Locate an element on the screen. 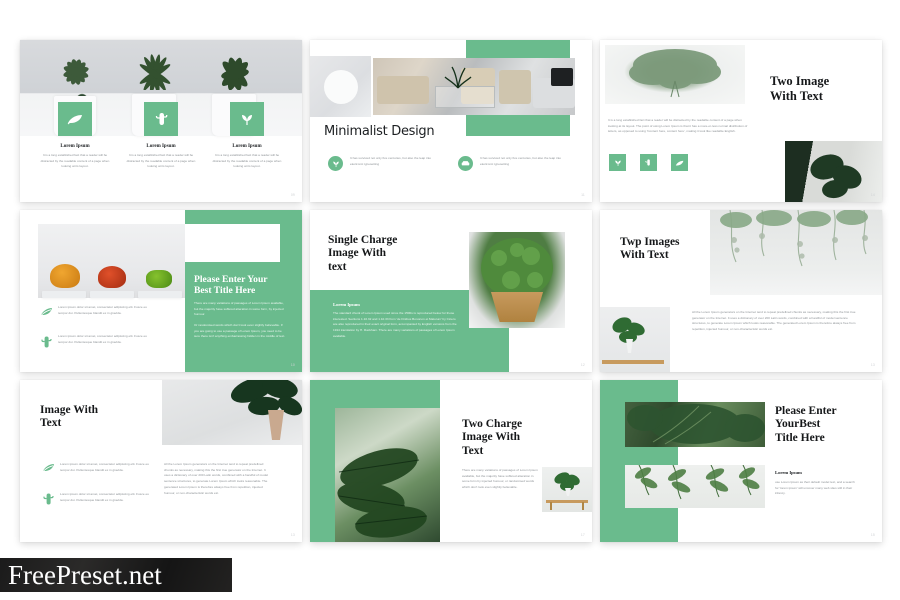  plant-icon is located at coordinates (247, 119).